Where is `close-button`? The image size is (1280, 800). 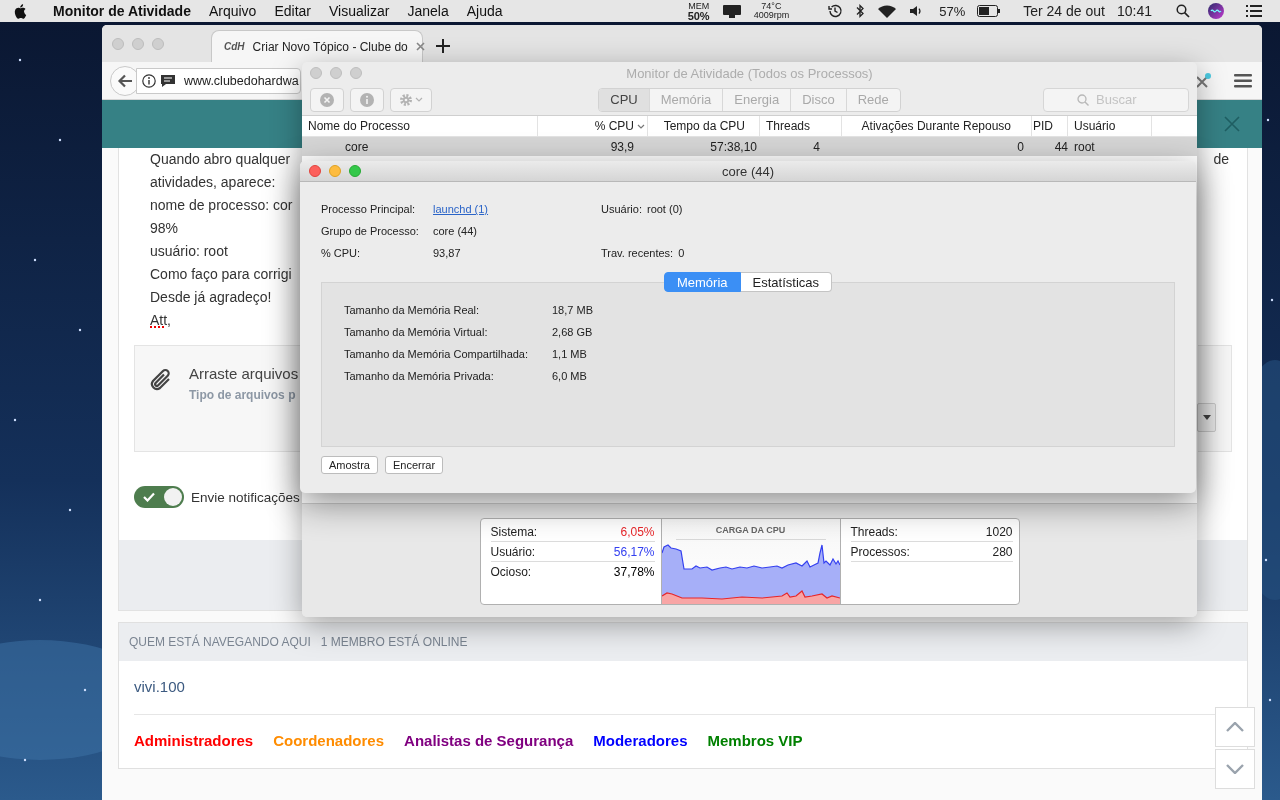 close-button is located at coordinates (315, 171).